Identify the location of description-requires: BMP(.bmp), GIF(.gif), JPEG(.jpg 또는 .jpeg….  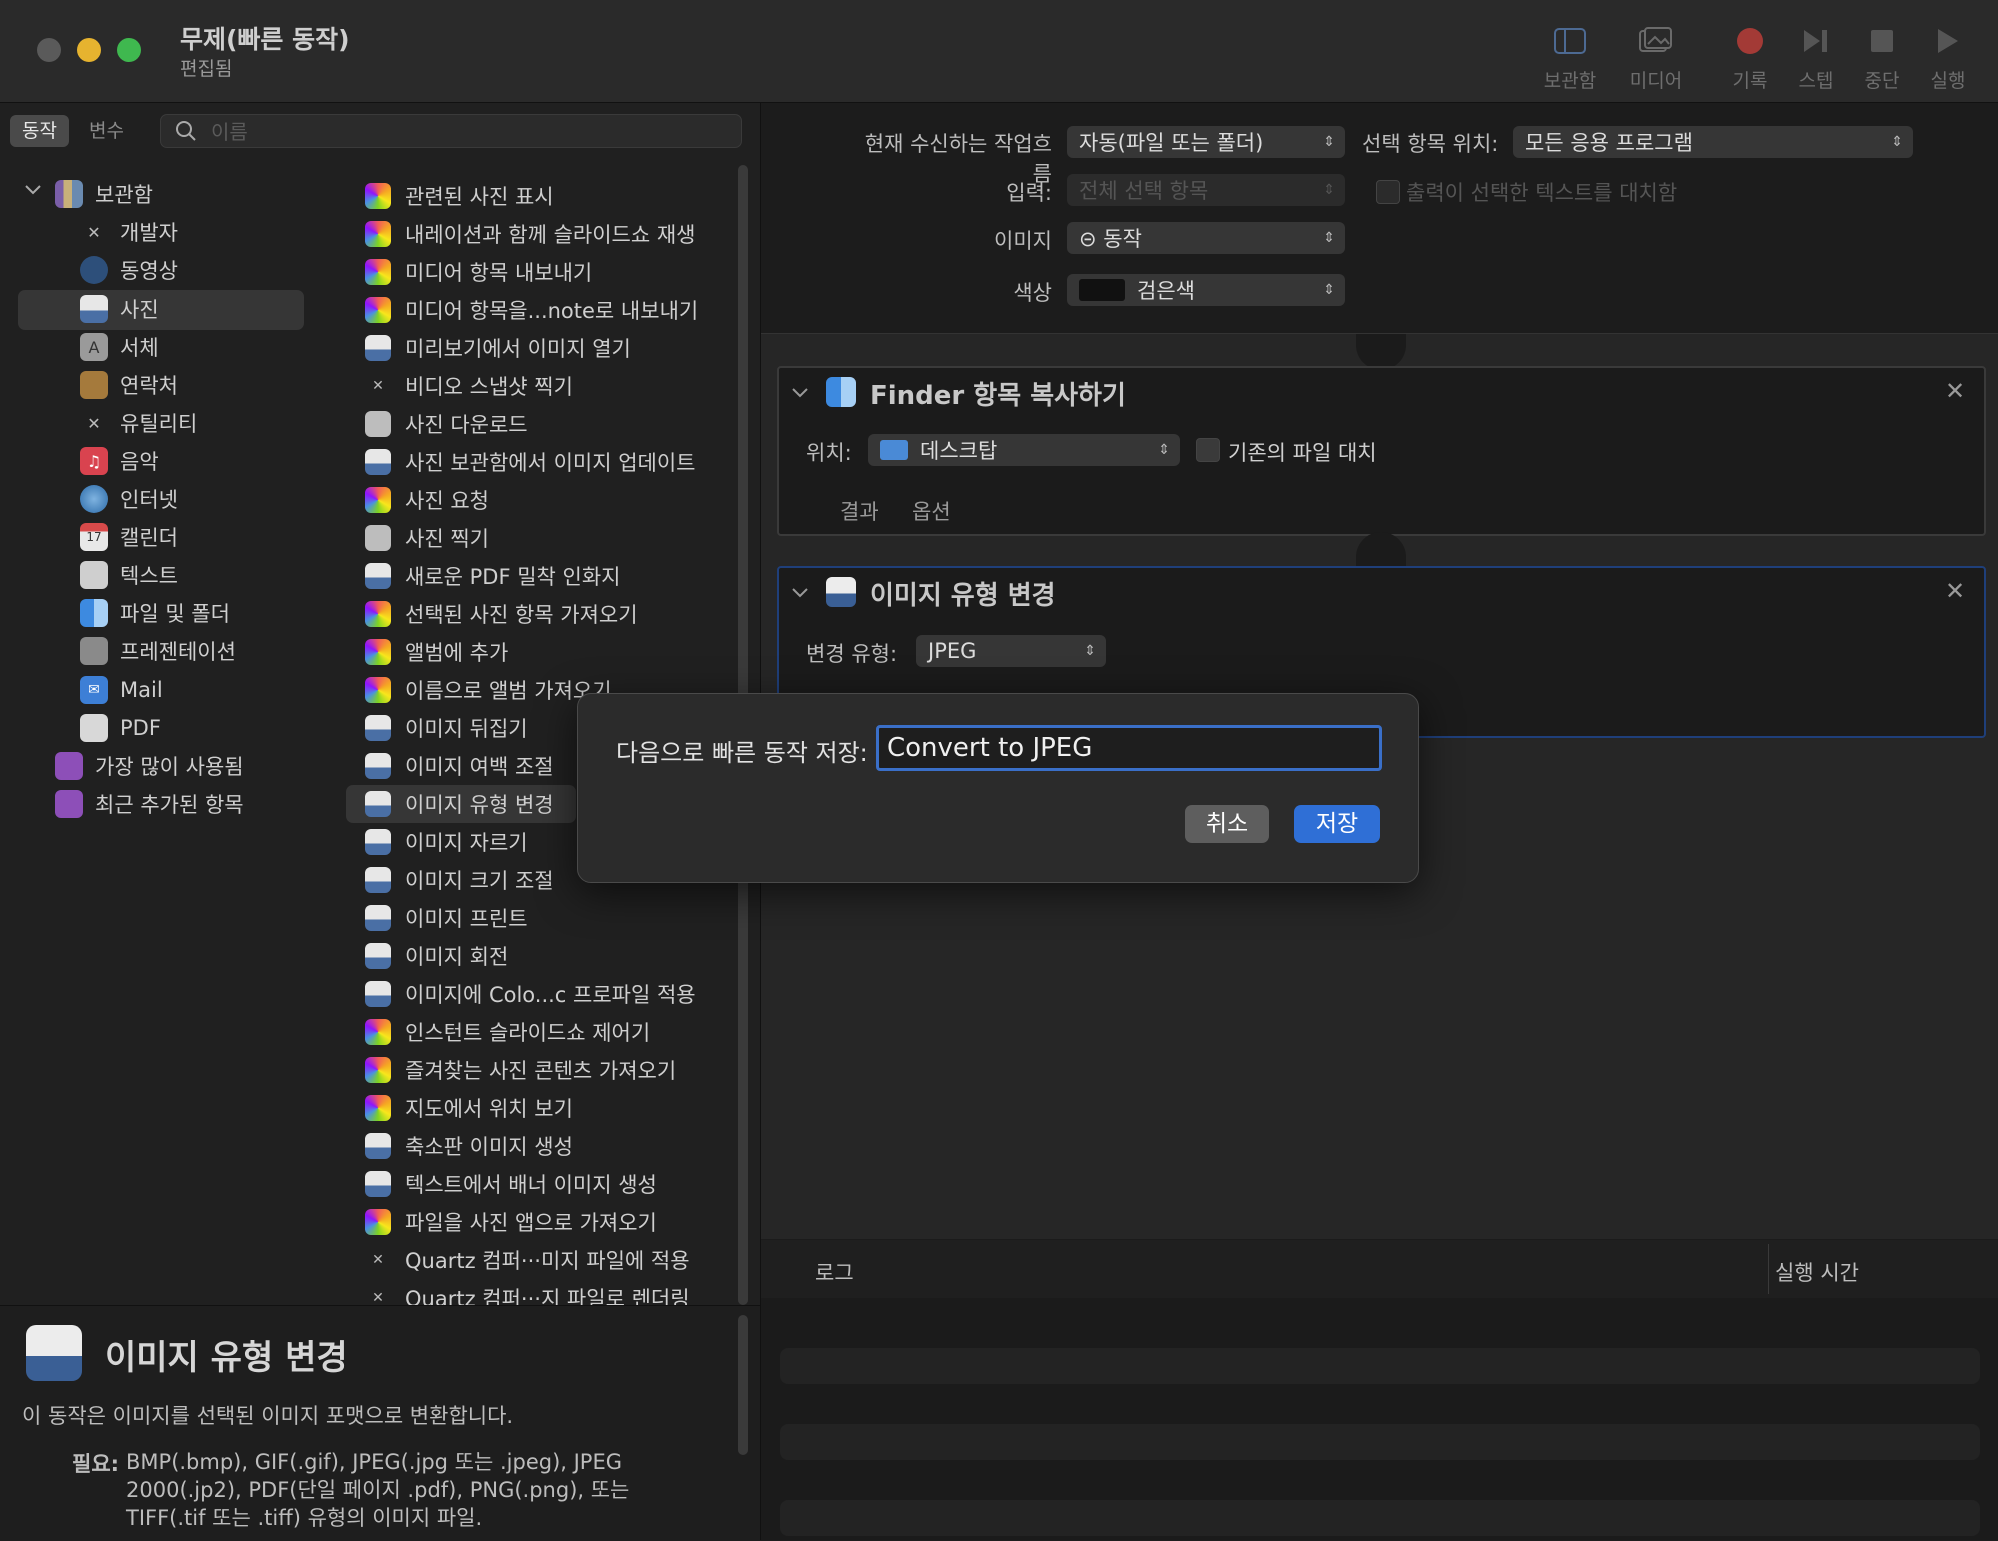
(378, 1490).